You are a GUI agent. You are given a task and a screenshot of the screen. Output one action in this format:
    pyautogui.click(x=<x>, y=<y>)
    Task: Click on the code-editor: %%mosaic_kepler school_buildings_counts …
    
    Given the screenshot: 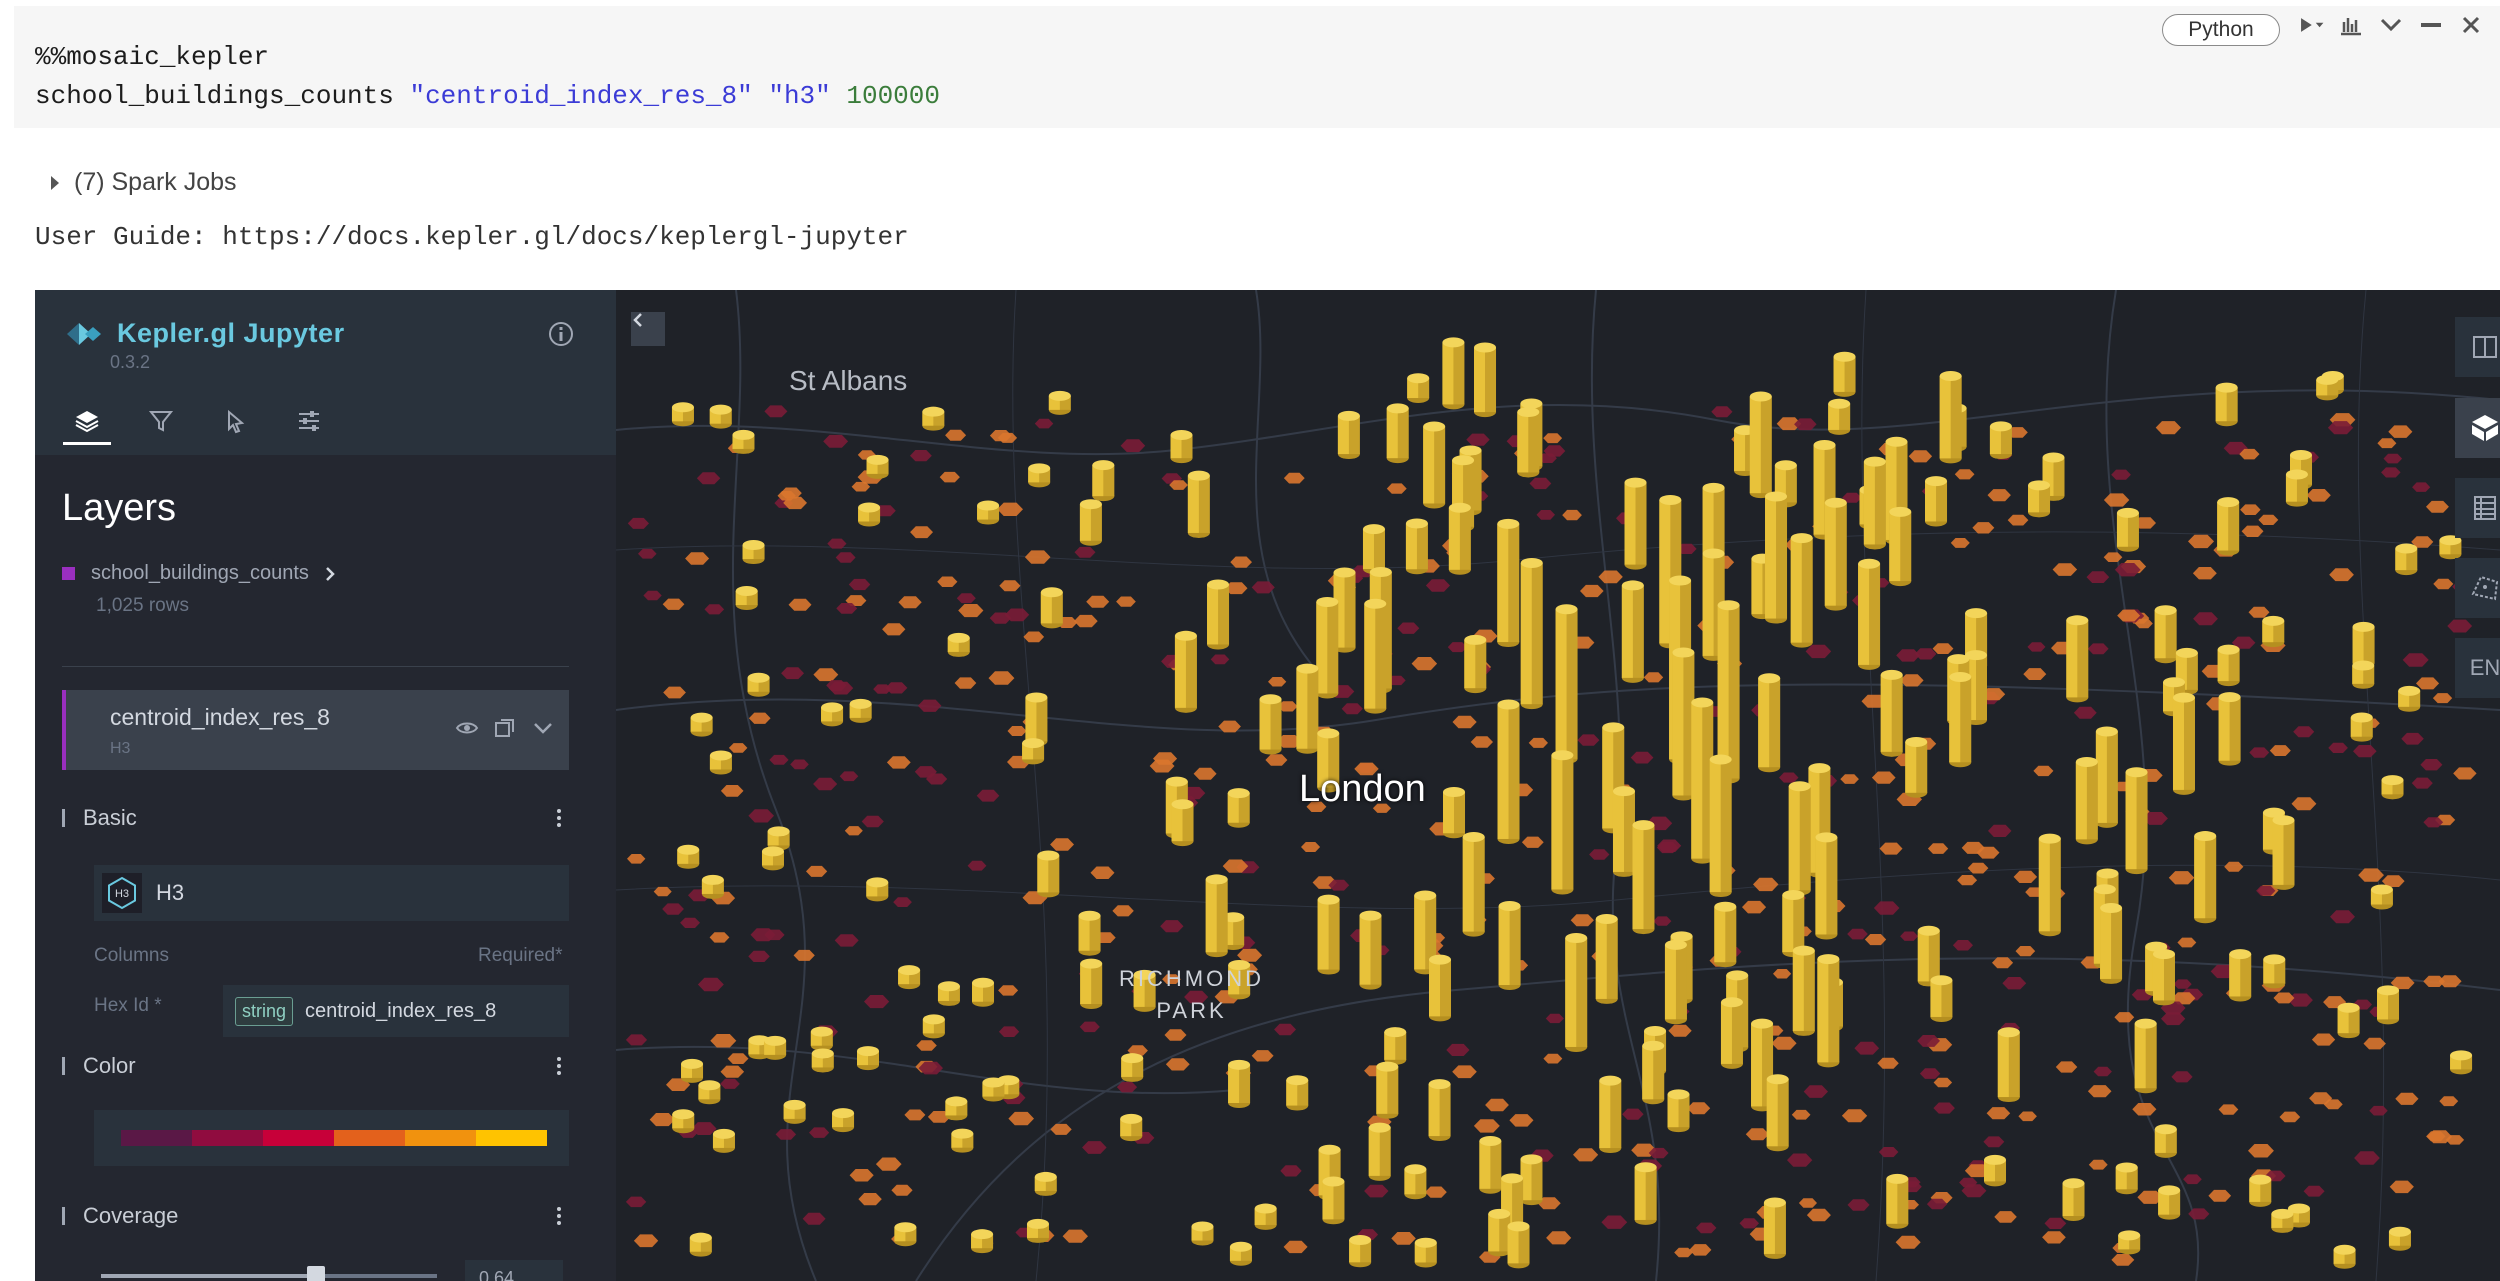 What is the action you would take?
    pyautogui.click(x=487, y=77)
    